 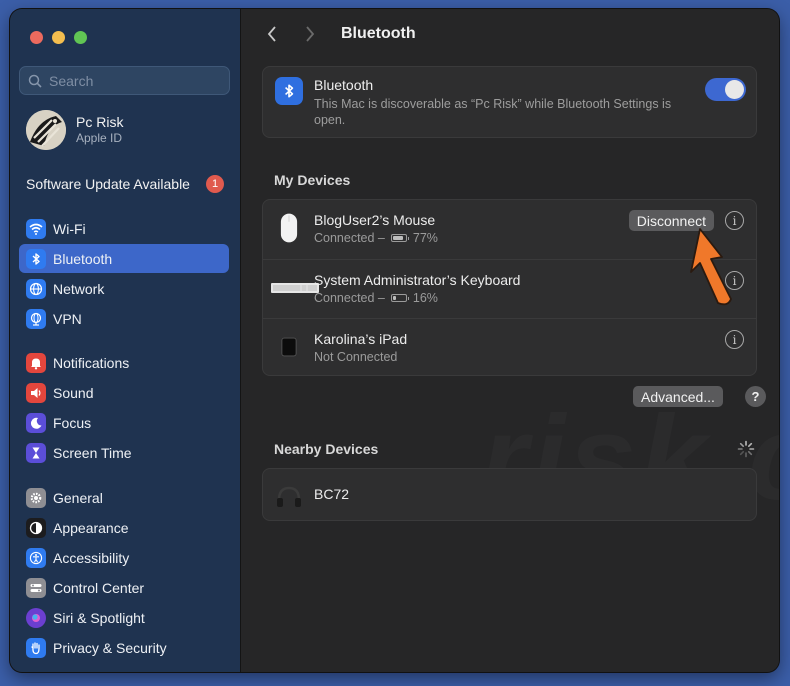 I want to click on back-button, so click(x=272, y=34).